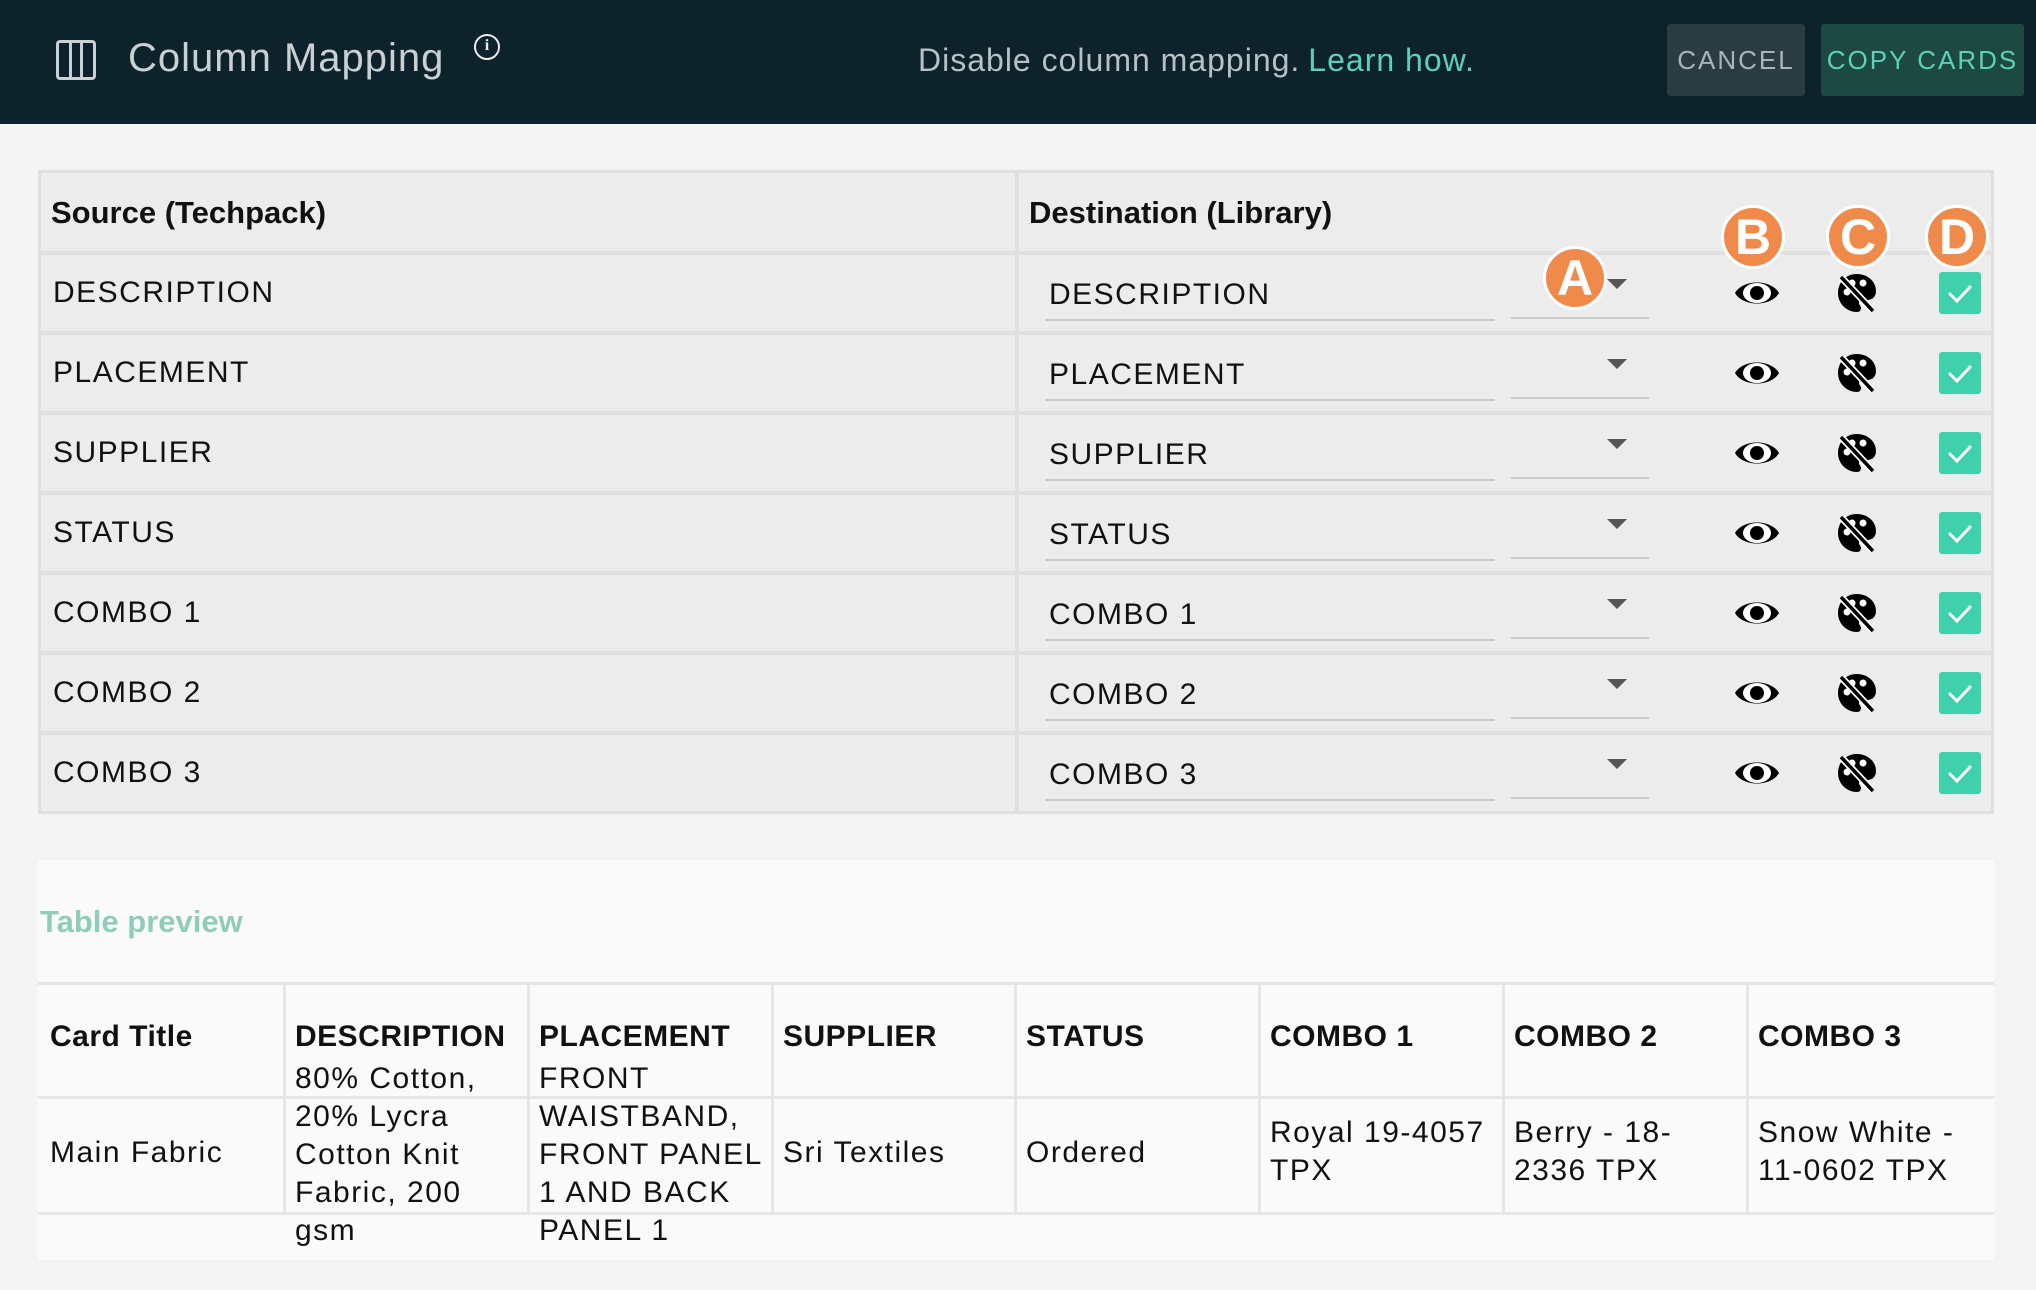  Describe the element at coordinates (1270, 774) in the screenshot. I see `destination-field: COMBO 3` at that location.